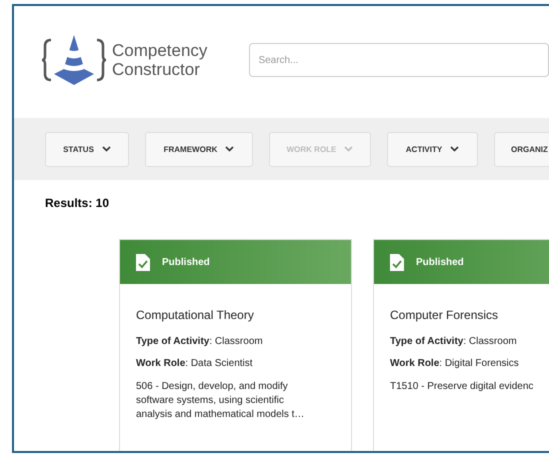 The width and height of the screenshot is (549, 455). Describe the element at coordinates (77, 202) in the screenshot. I see `results-count: Results: 10` at that location.